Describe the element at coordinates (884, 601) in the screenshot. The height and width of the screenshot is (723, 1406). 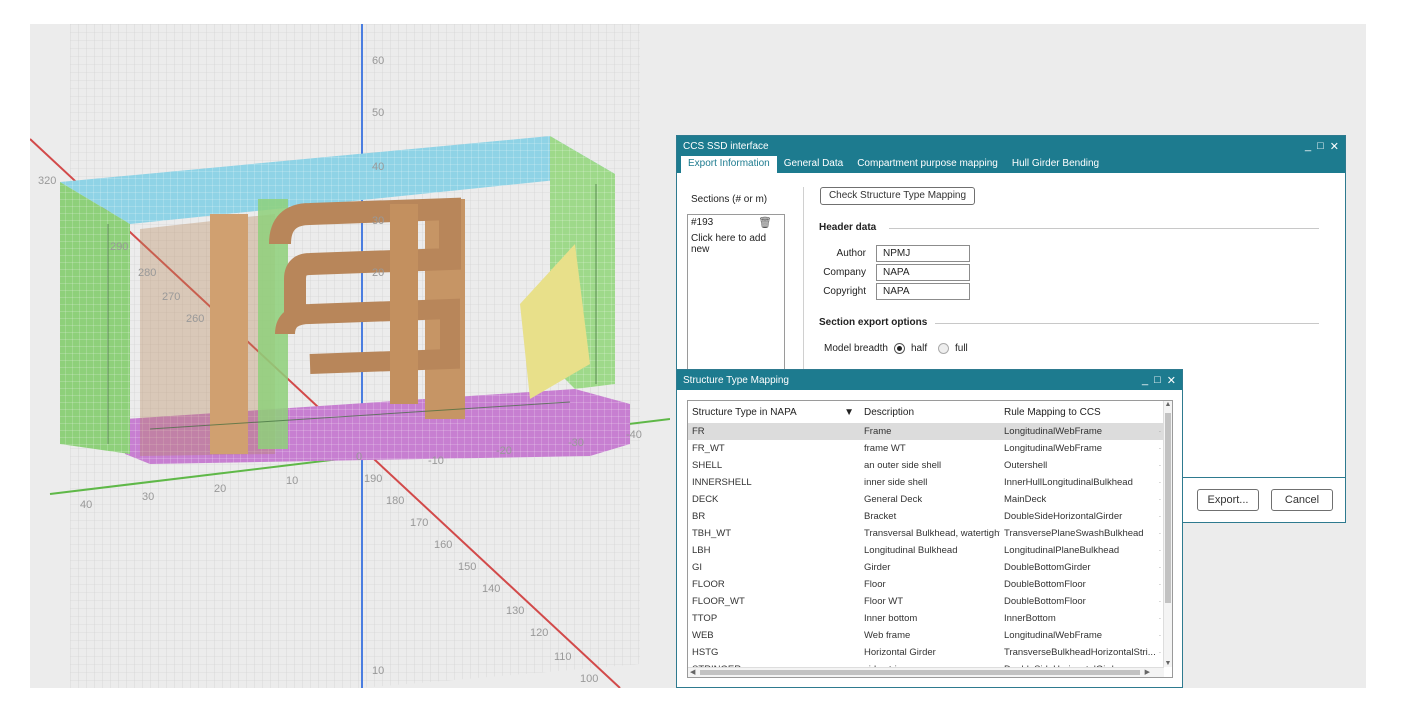
I see `cell-description: Floor WT` at that location.